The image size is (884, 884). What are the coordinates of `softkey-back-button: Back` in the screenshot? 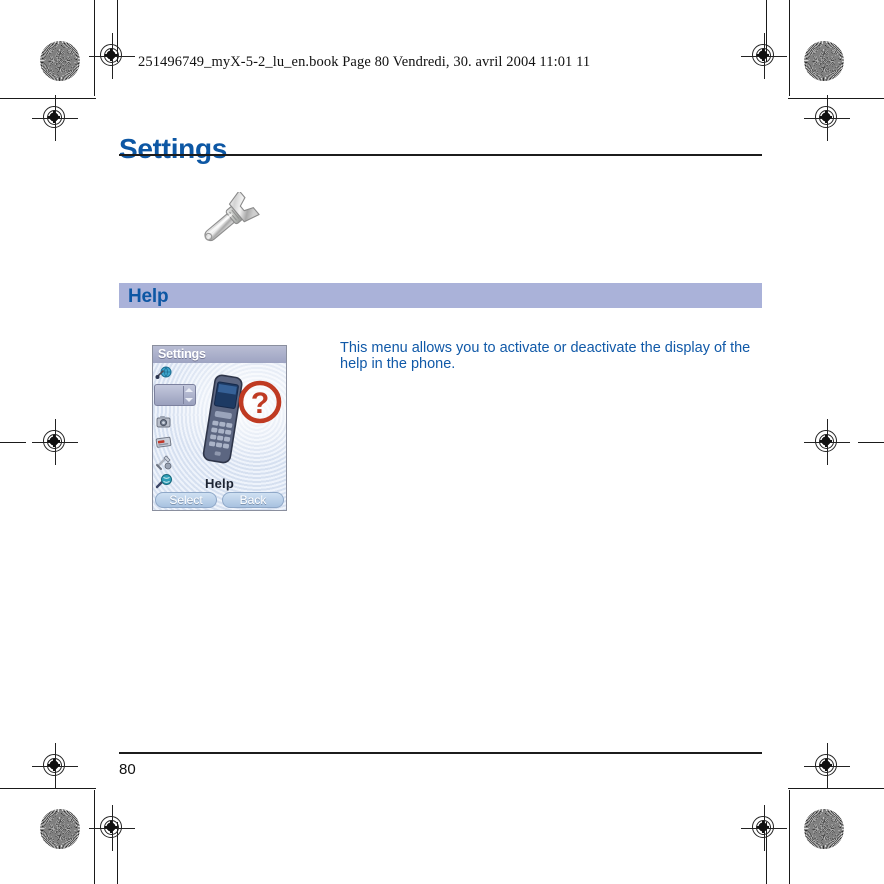 It's located at (253, 500).